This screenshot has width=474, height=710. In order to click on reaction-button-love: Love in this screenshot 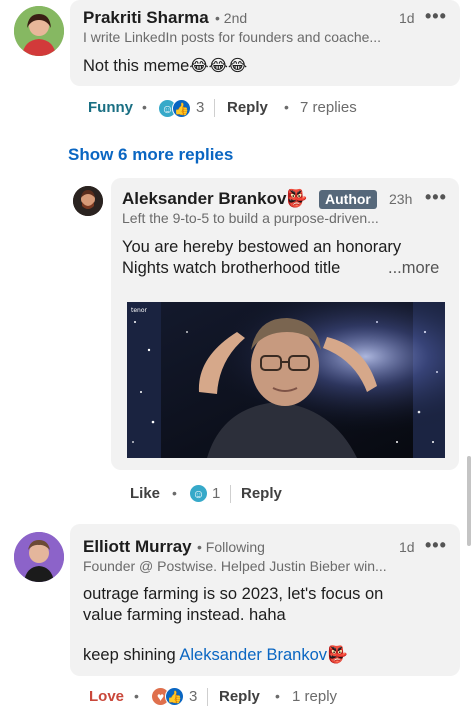, I will do `click(106, 696)`.